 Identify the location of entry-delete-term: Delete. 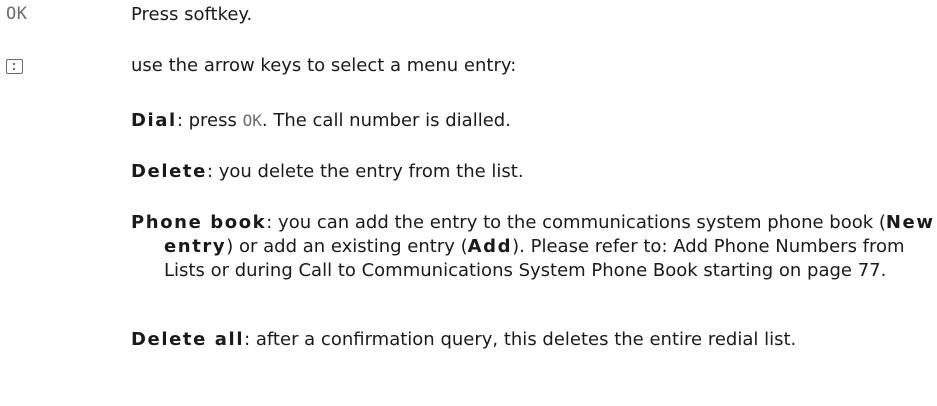
(169, 171).